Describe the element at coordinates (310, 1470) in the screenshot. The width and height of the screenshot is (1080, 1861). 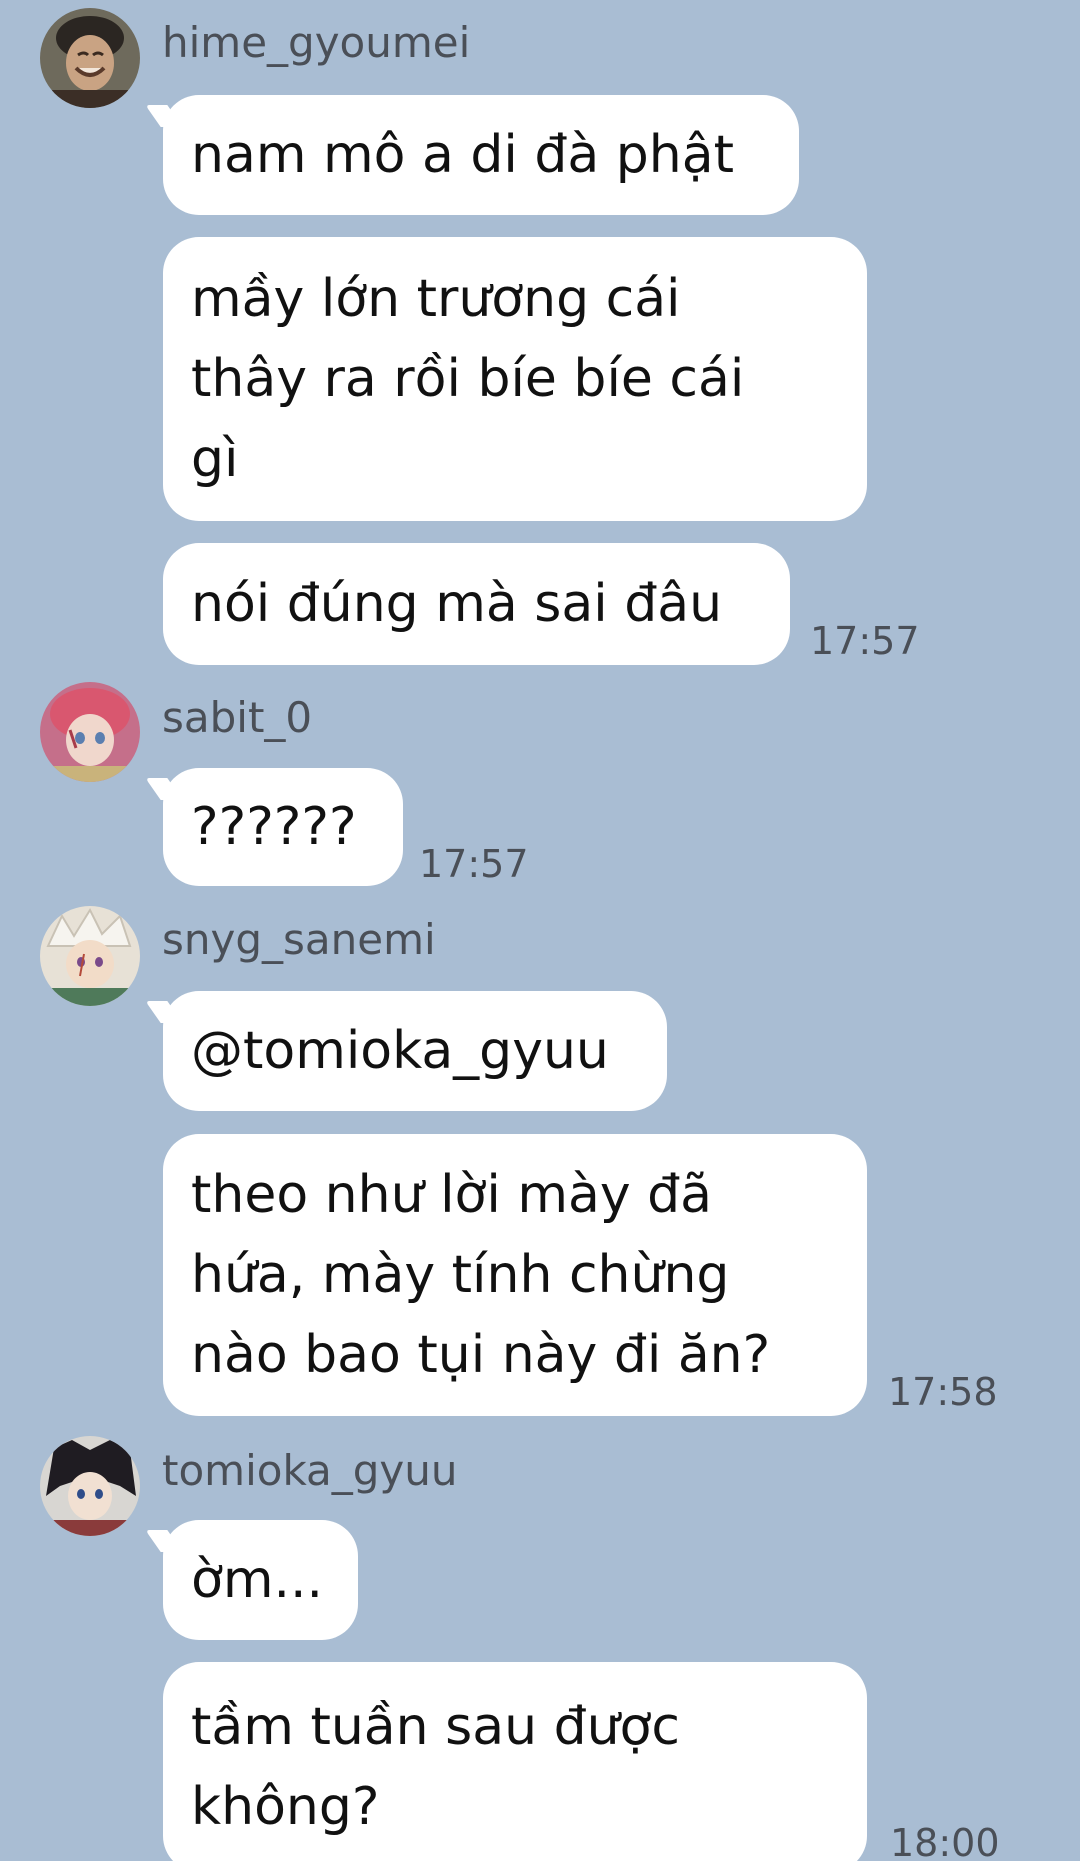
I see `sender-name: tomioka_gyuu` at that location.